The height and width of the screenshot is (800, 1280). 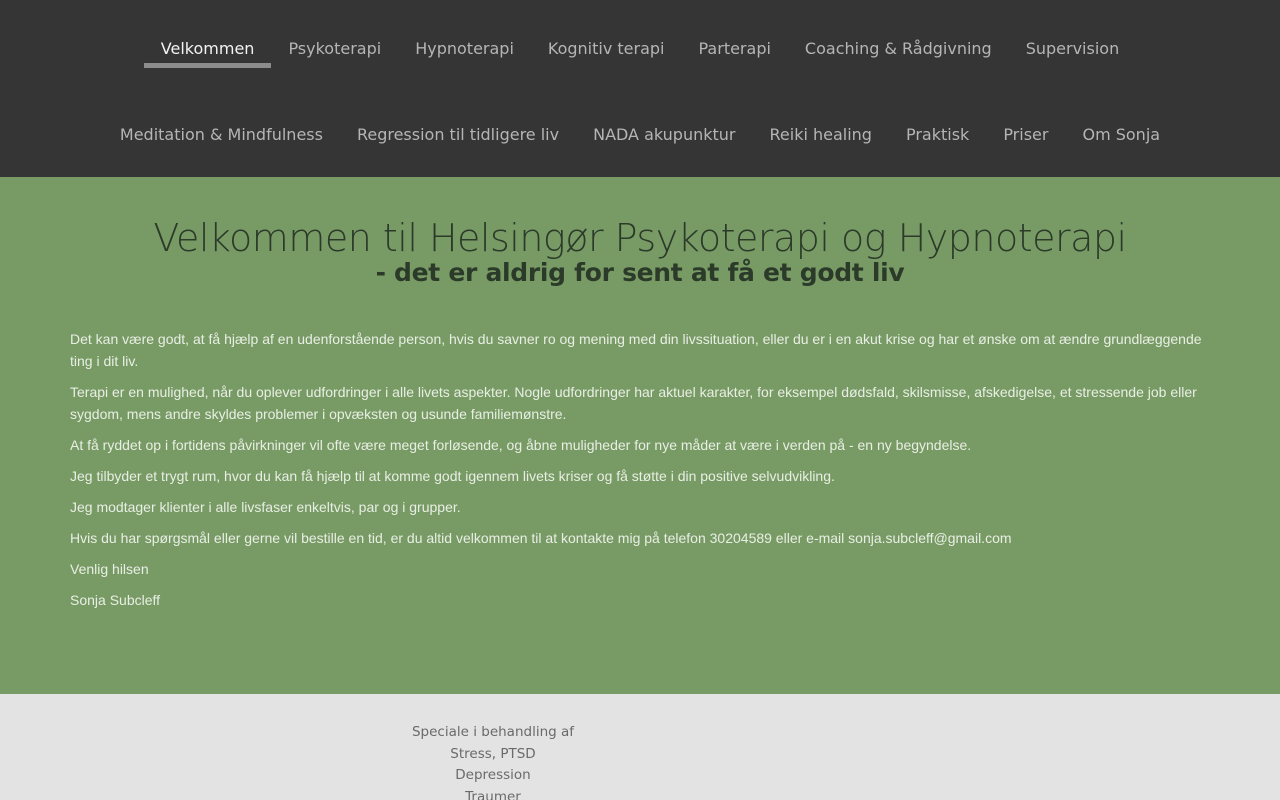 I want to click on specialty-item: Depression, so click(x=493, y=775).